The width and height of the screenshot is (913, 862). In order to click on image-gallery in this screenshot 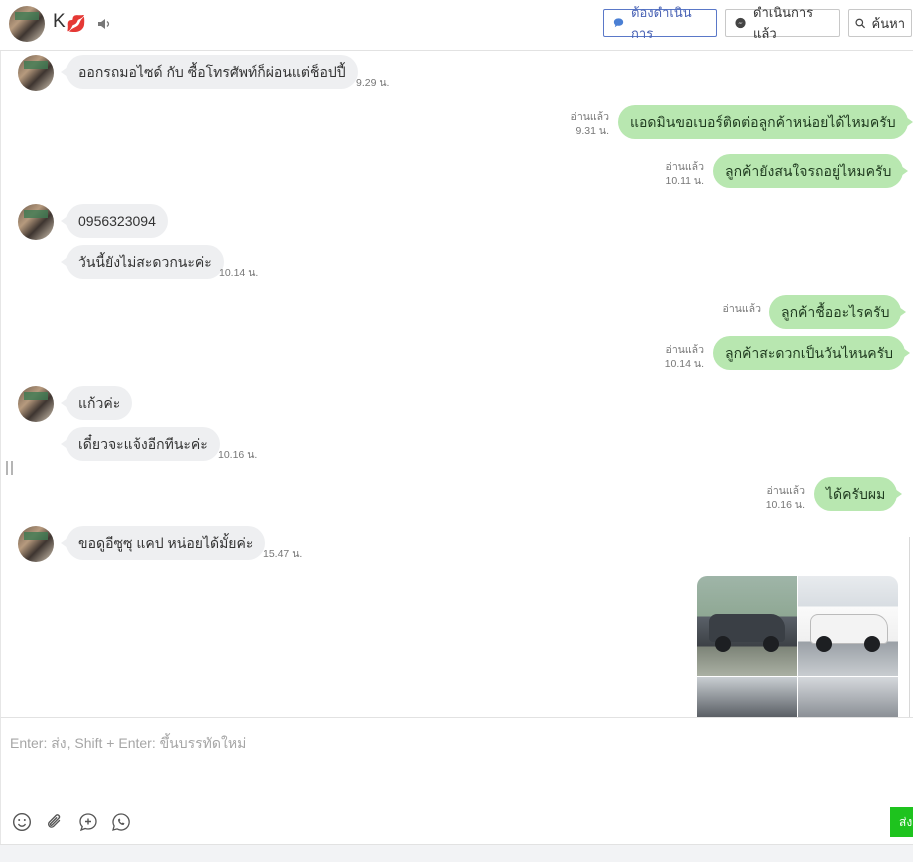, I will do `click(797, 646)`.